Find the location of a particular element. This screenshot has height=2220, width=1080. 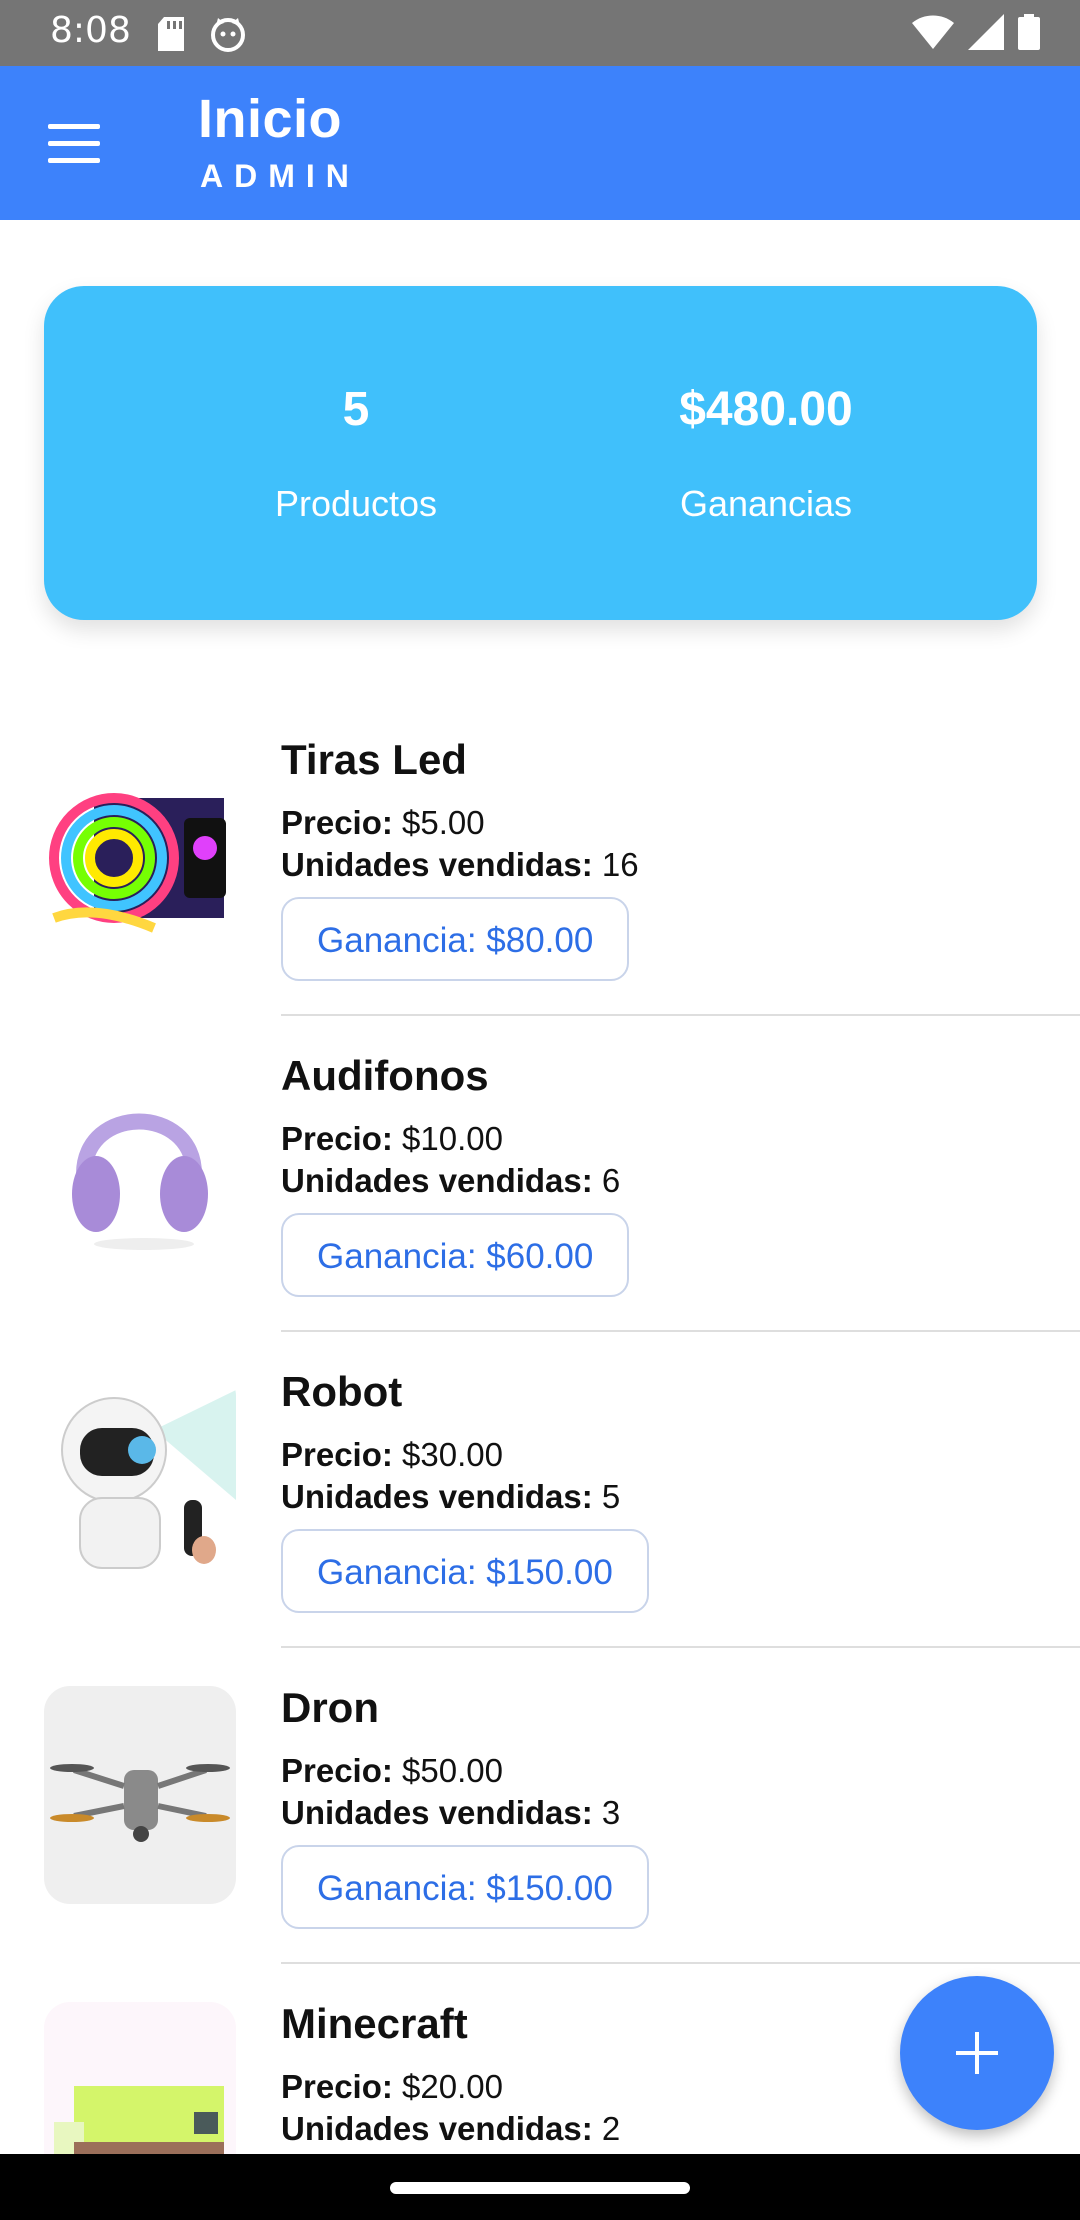

home-gesture-handle is located at coordinates (540, 2188).